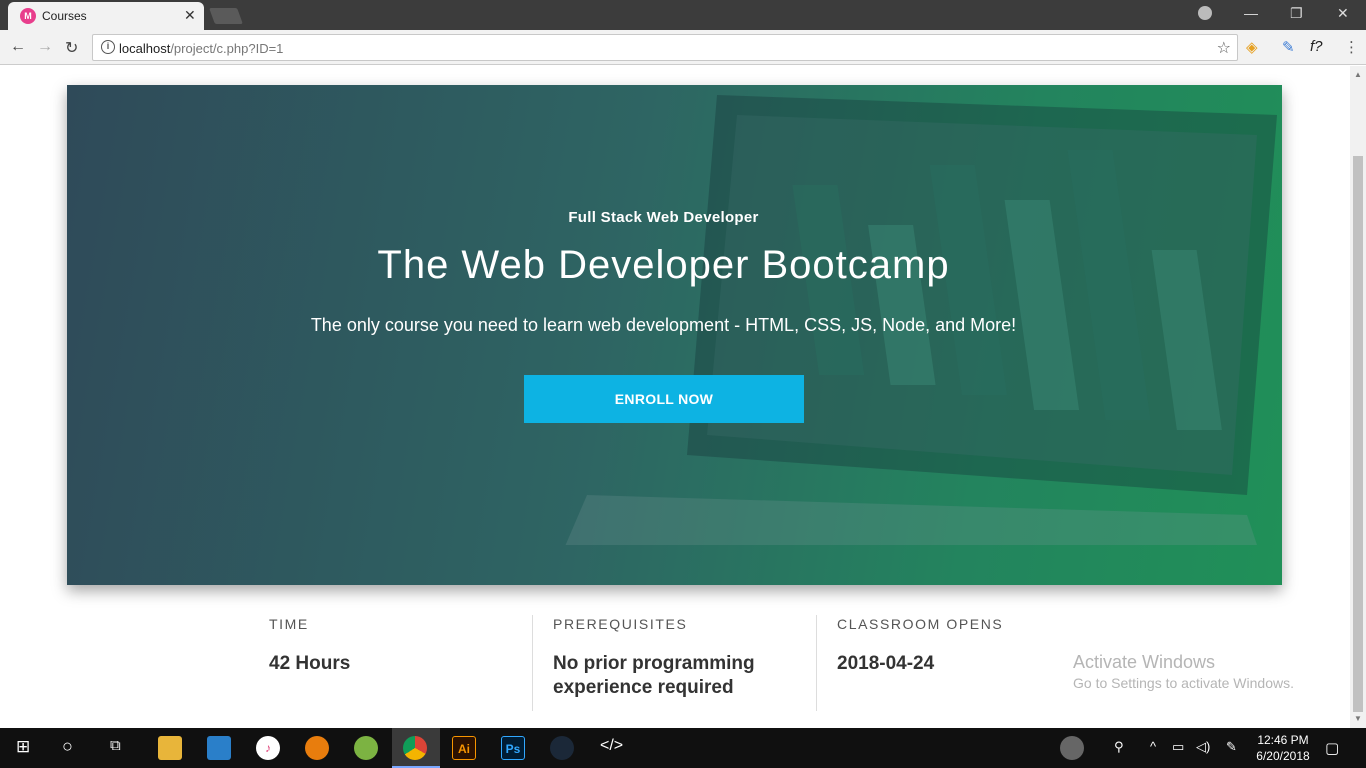 The image size is (1366, 768). What do you see at coordinates (1296, 13) in the screenshot?
I see `restore-button: ❐` at bounding box center [1296, 13].